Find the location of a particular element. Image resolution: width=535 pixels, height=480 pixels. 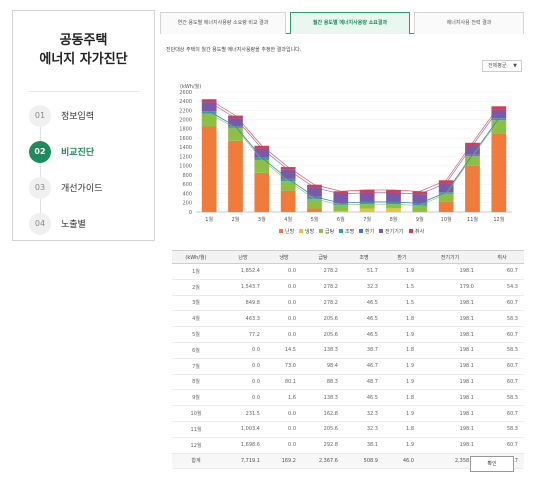

value-cell: 1.8 is located at coordinates (402, 319).